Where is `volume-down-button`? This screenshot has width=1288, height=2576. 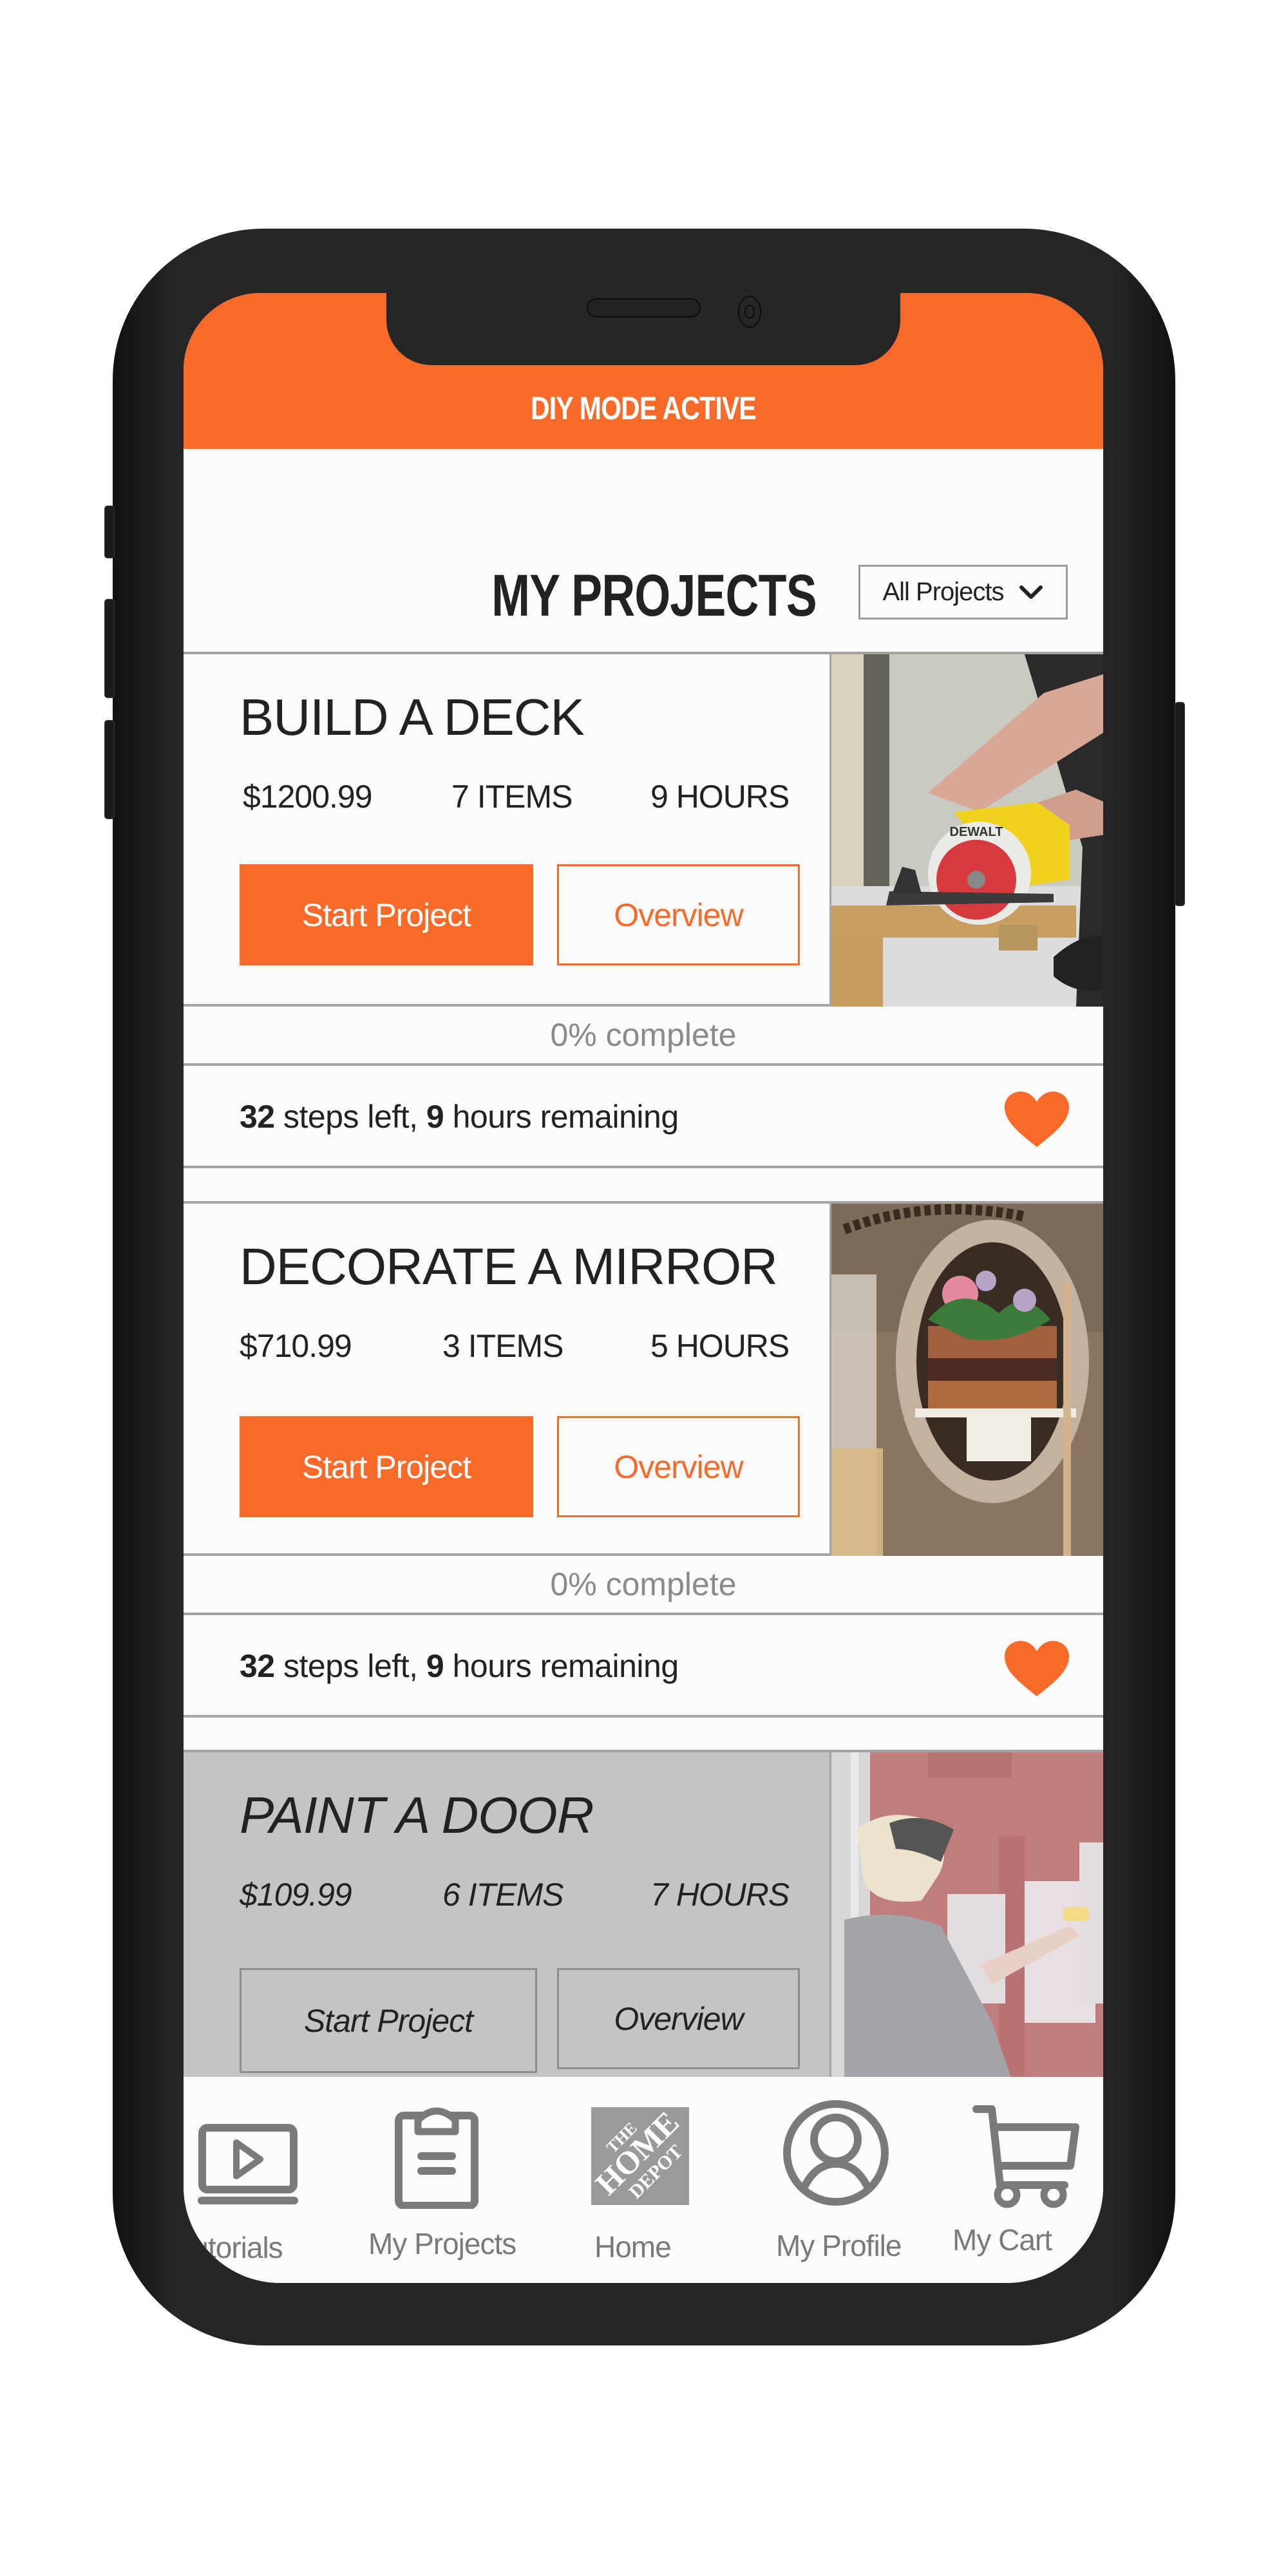
volume-down-button is located at coordinates (109, 770).